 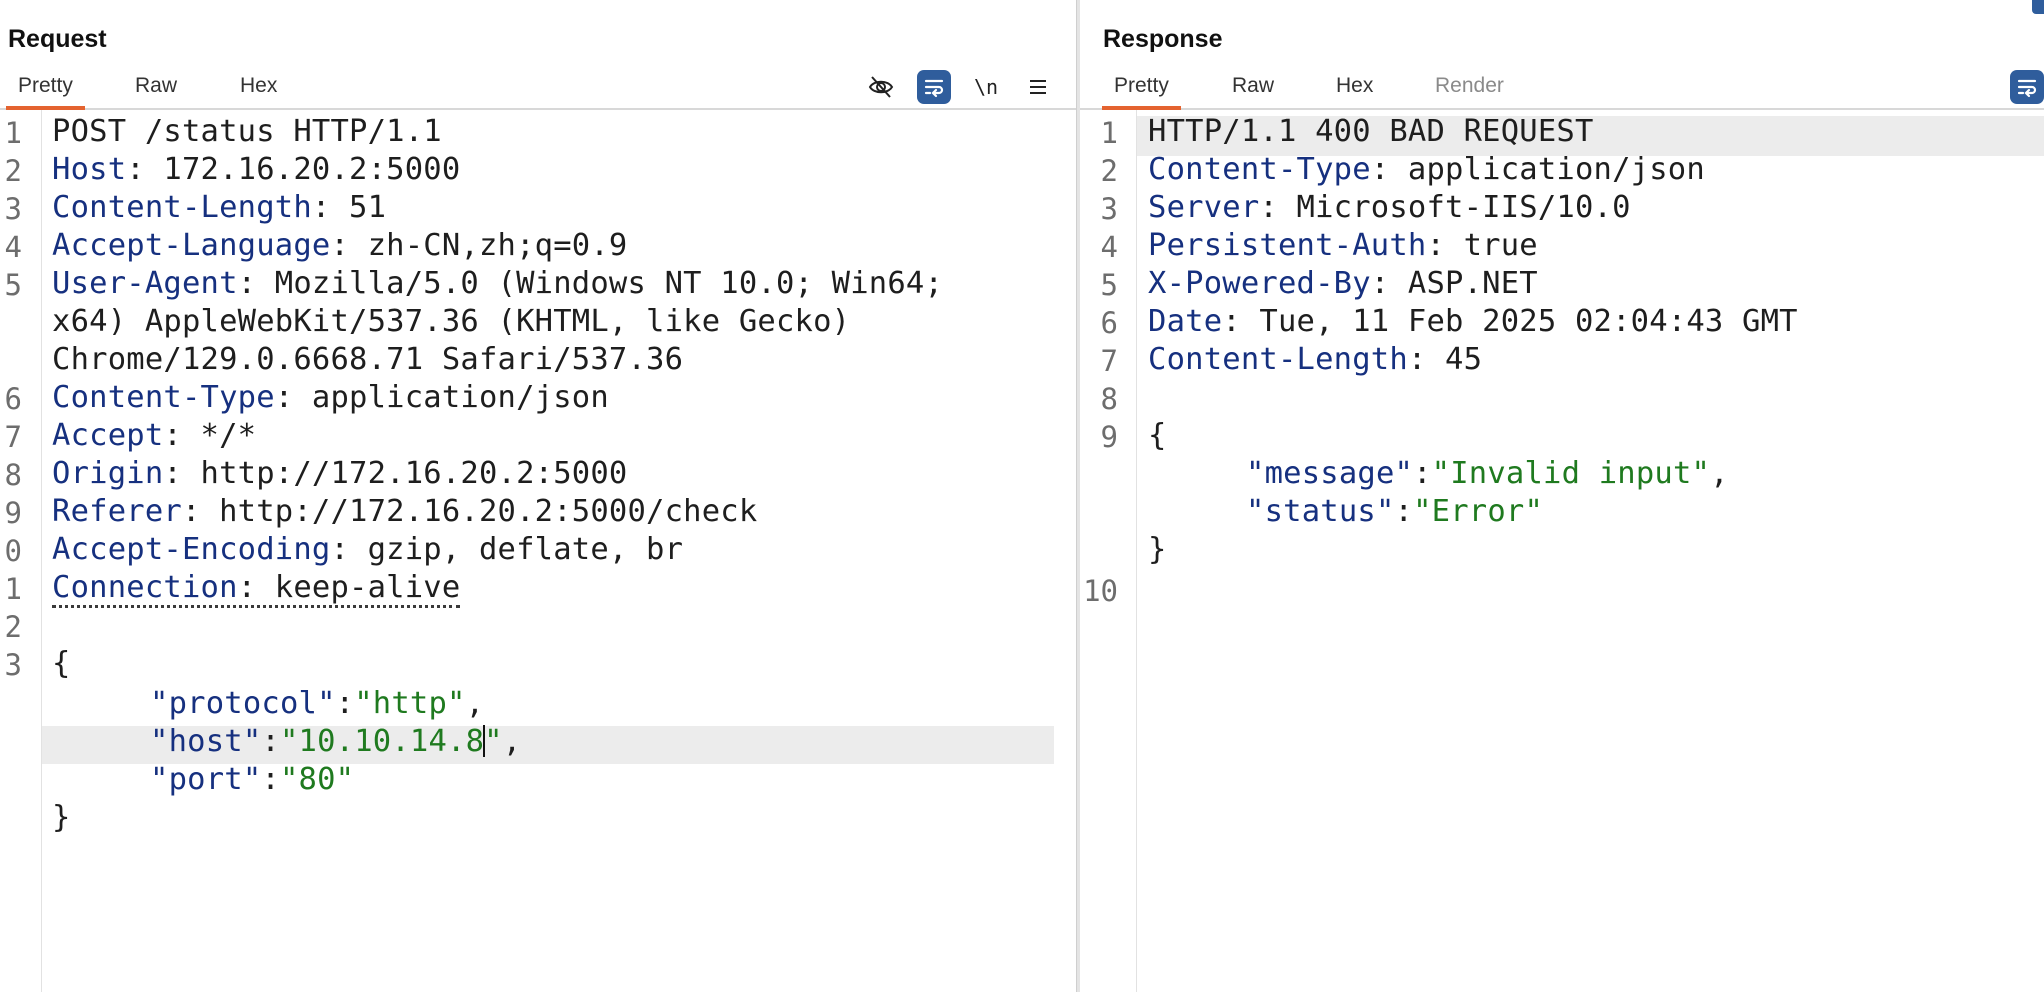 I want to click on response-tab-render: Render, so click(x=1469, y=86).